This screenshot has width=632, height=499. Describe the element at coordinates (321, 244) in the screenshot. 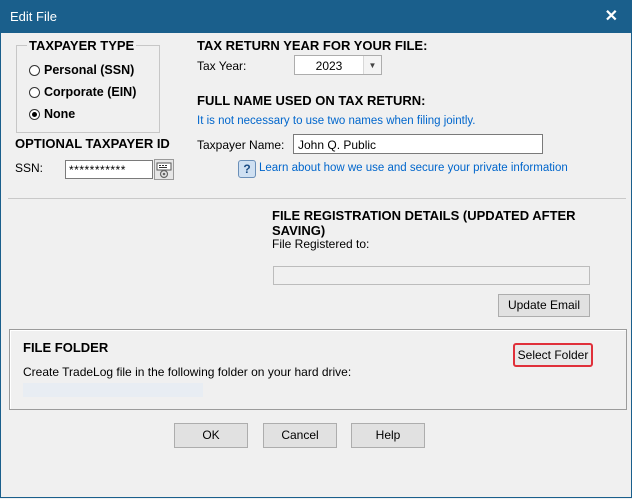

I see `file-registered-label: File Registered to:` at that location.